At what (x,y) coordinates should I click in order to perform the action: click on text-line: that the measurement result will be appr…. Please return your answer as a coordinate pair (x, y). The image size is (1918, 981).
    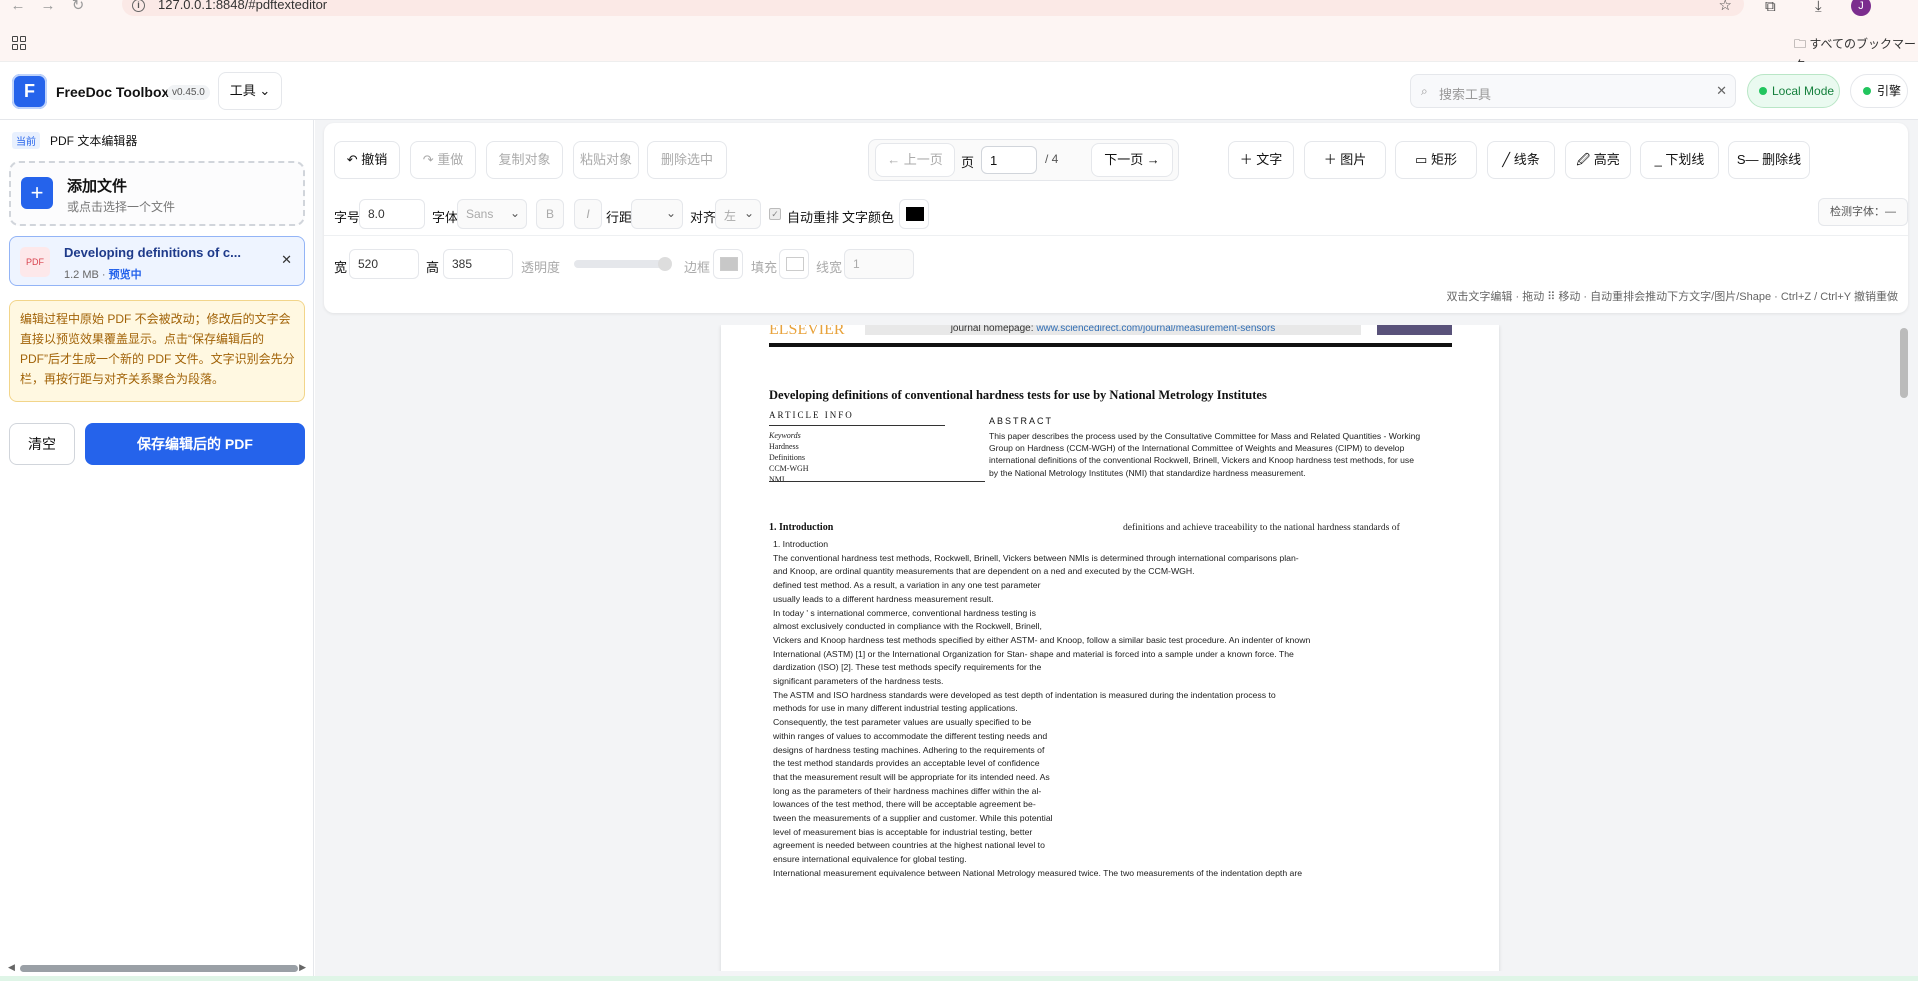
    Looking at the image, I should click on (1118, 778).